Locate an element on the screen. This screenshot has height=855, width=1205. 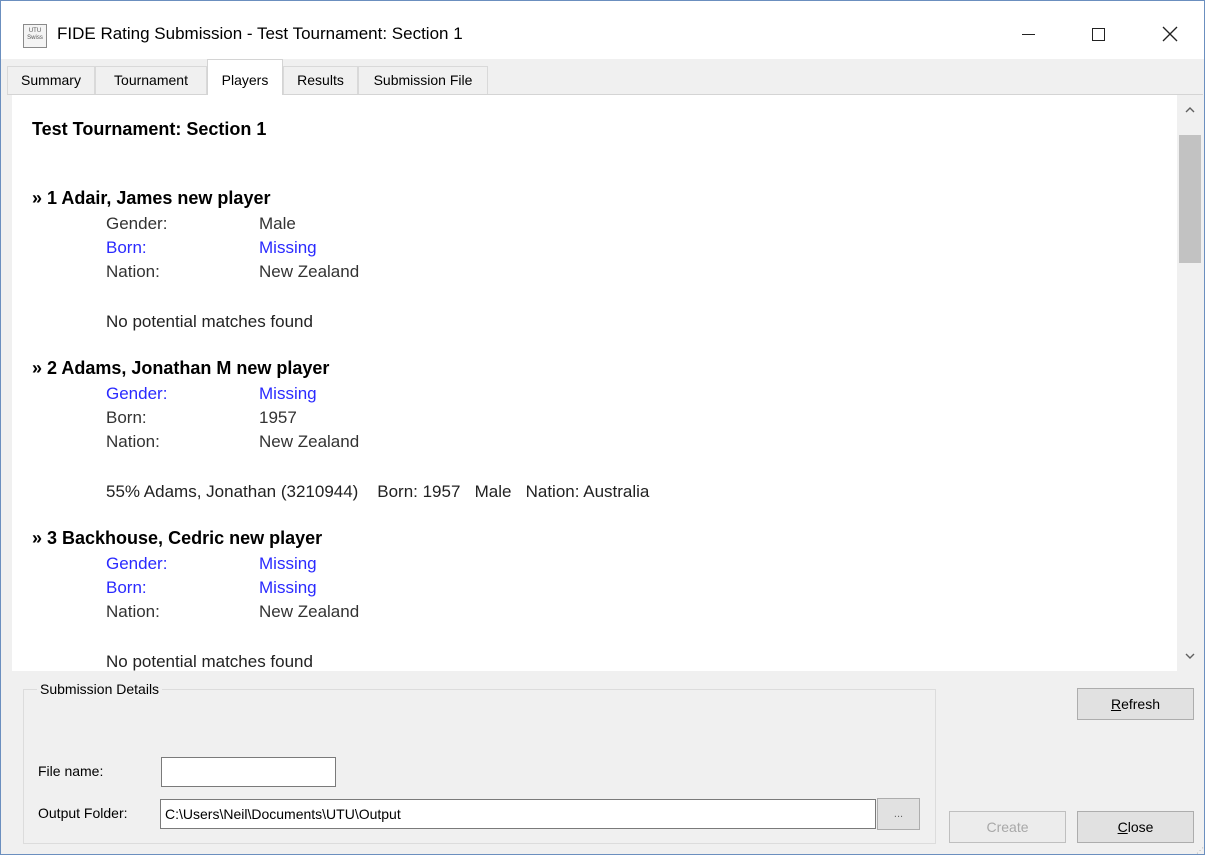
player-heading: » 3 Backhouse, Cedric new player is located at coordinates (177, 538).